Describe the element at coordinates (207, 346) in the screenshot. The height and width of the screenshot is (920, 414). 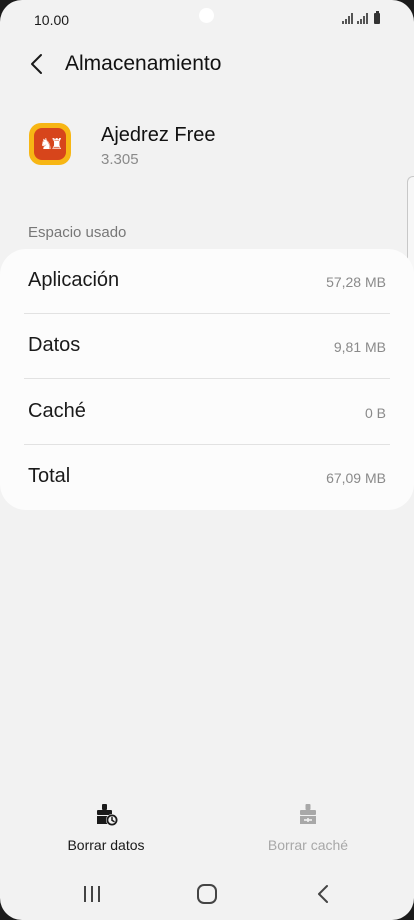
I see `storage-row-data: Datos 9,81 MB` at that location.